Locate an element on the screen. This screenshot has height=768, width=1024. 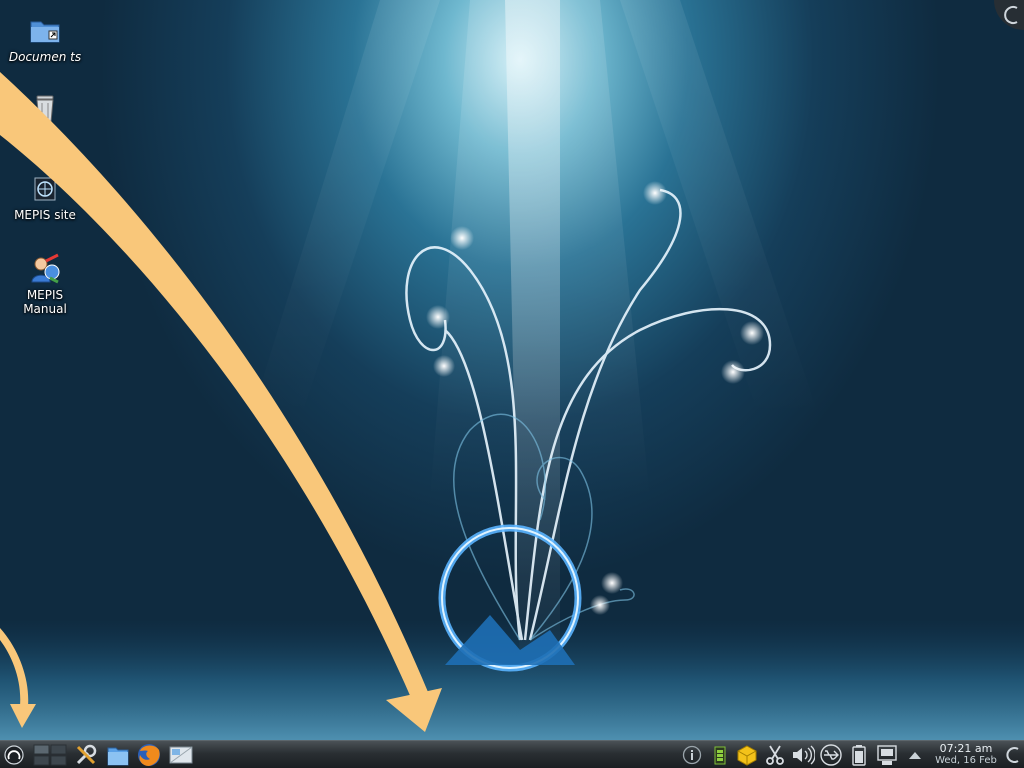
tray-volume is located at coordinates (803, 755).